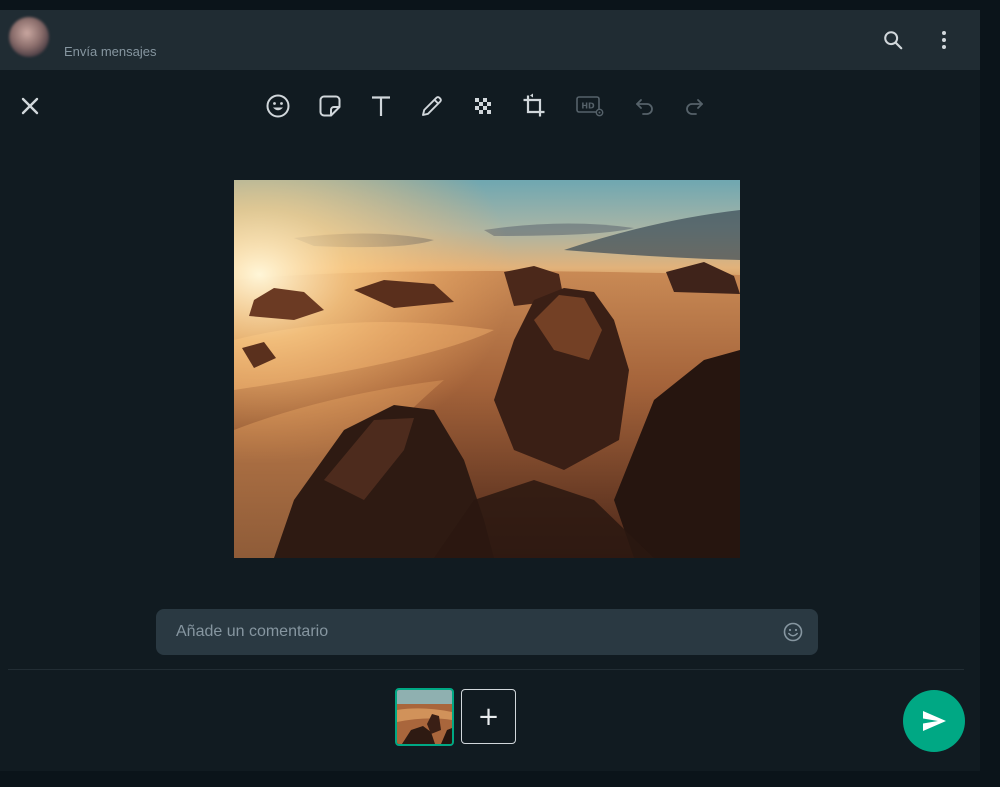 The image size is (1000, 787). Describe the element at coordinates (645, 106) in the screenshot. I see `undo-icon` at that location.